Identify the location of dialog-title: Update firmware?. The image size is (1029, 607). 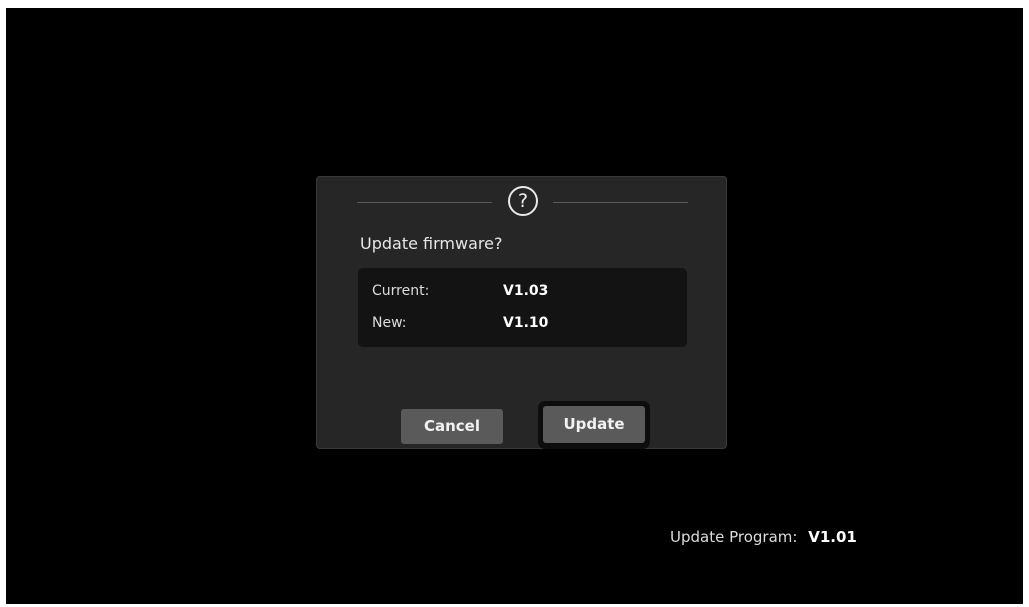
(431, 243).